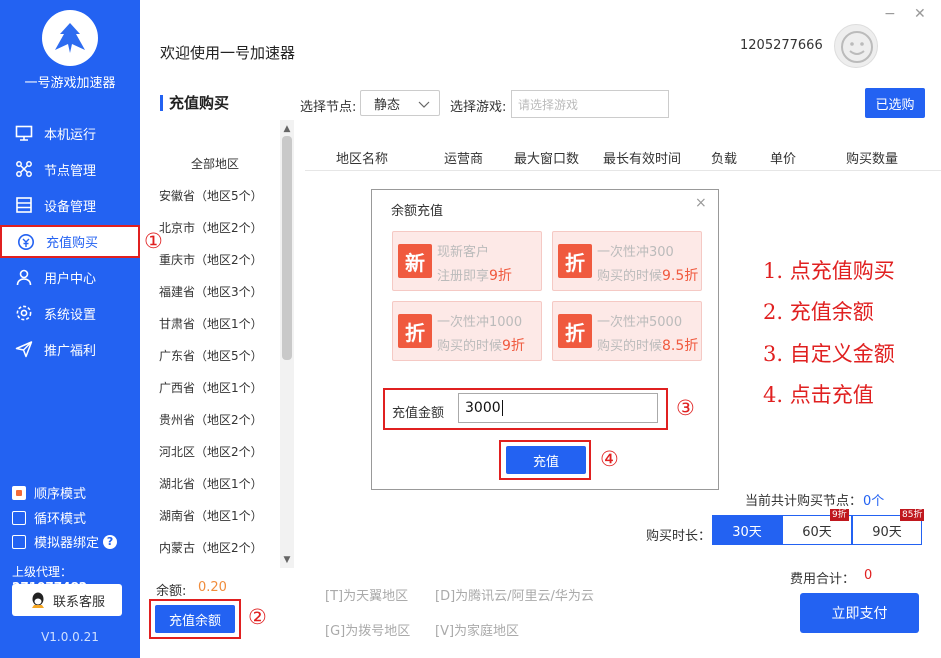 This screenshot has height=658, width=941. I want to click on legend-home: [V]为家庭地区, so click(477, 631).